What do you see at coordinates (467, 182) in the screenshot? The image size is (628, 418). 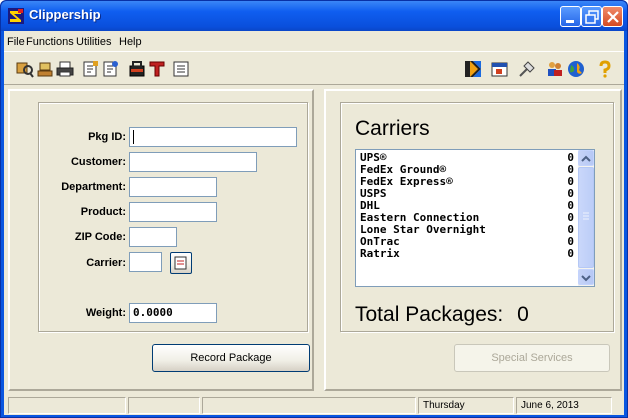 I see `list-item: FedEx Express® 0` at bounding box center [467, 182].